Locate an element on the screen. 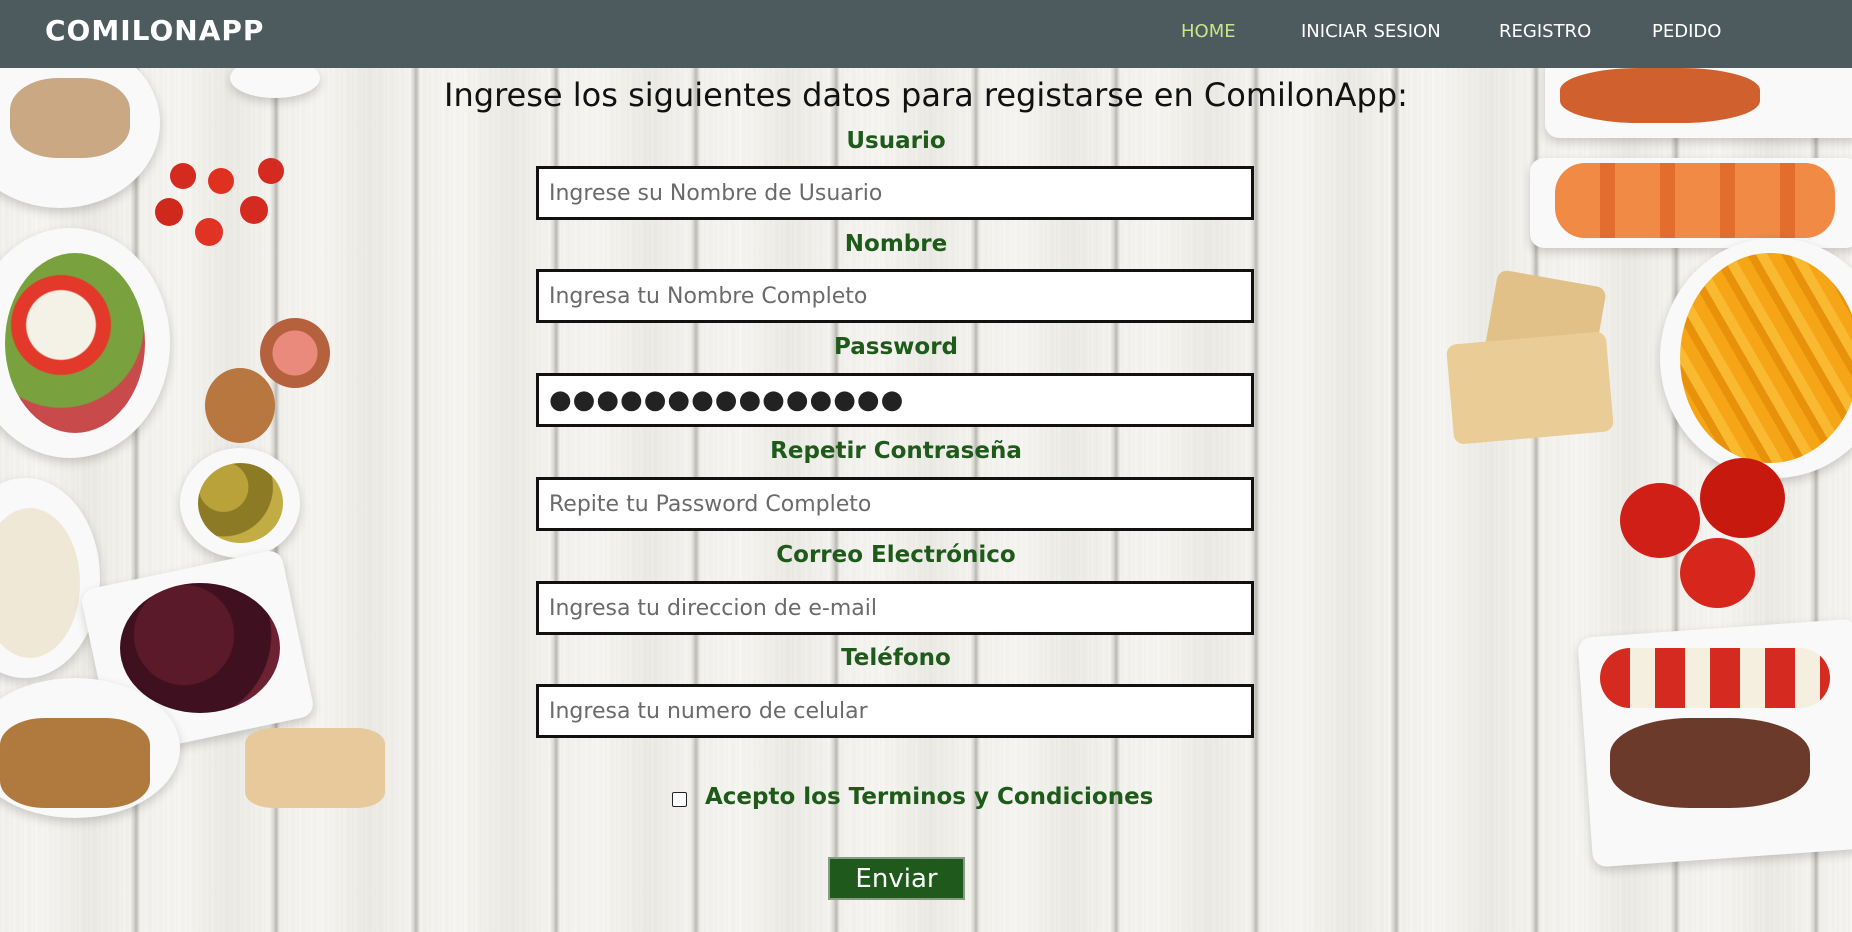  usuario-input is located at coordinates (895, 193).